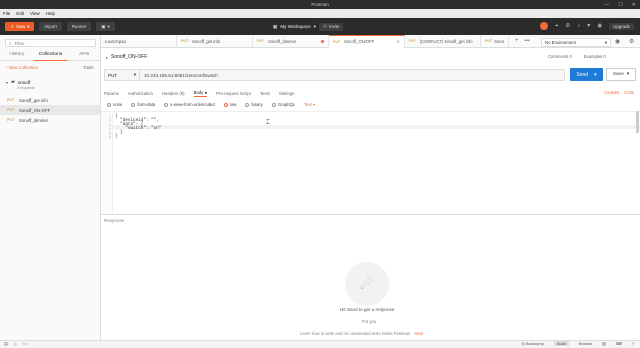 Image resolution: width=640 pixels, height=348 pixels. What do you see at coordinates (84, 55) in the screenshot?
I see `tab-apis: APIs` at bounding box center [84, 55].